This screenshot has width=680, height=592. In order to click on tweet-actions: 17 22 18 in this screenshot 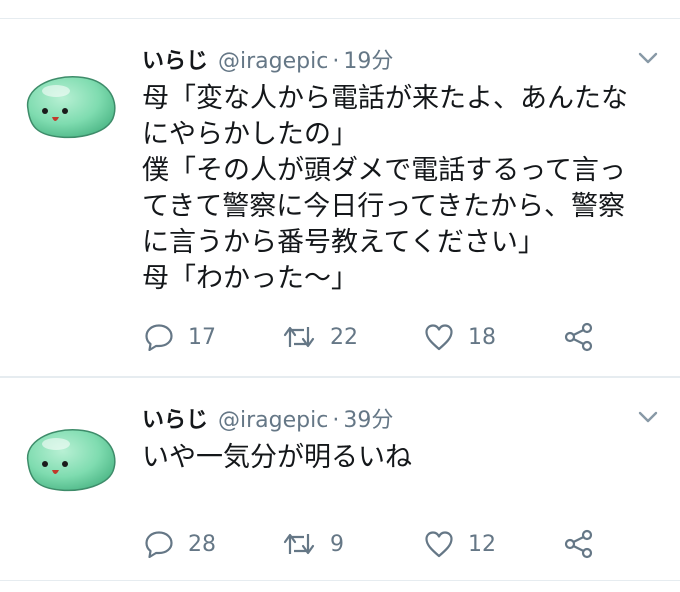, I will do `click(379, 337)`.